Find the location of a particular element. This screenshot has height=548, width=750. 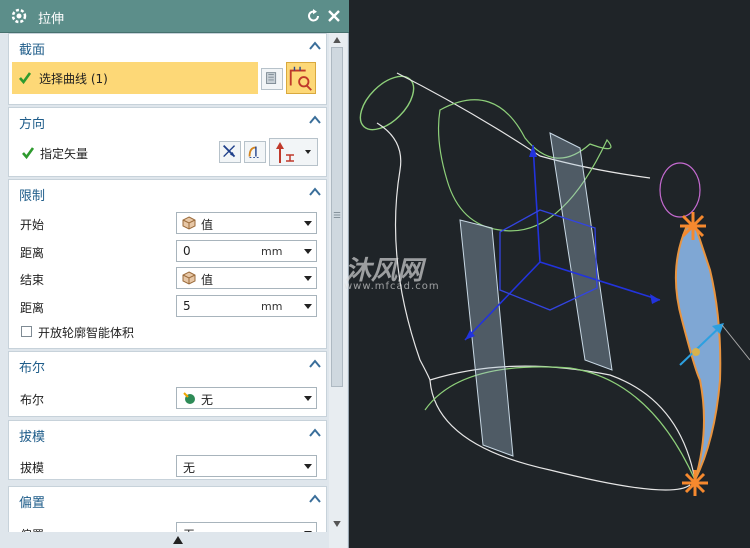

direction-group: 方向 指定矢量 is located at coordinates (167, 142).